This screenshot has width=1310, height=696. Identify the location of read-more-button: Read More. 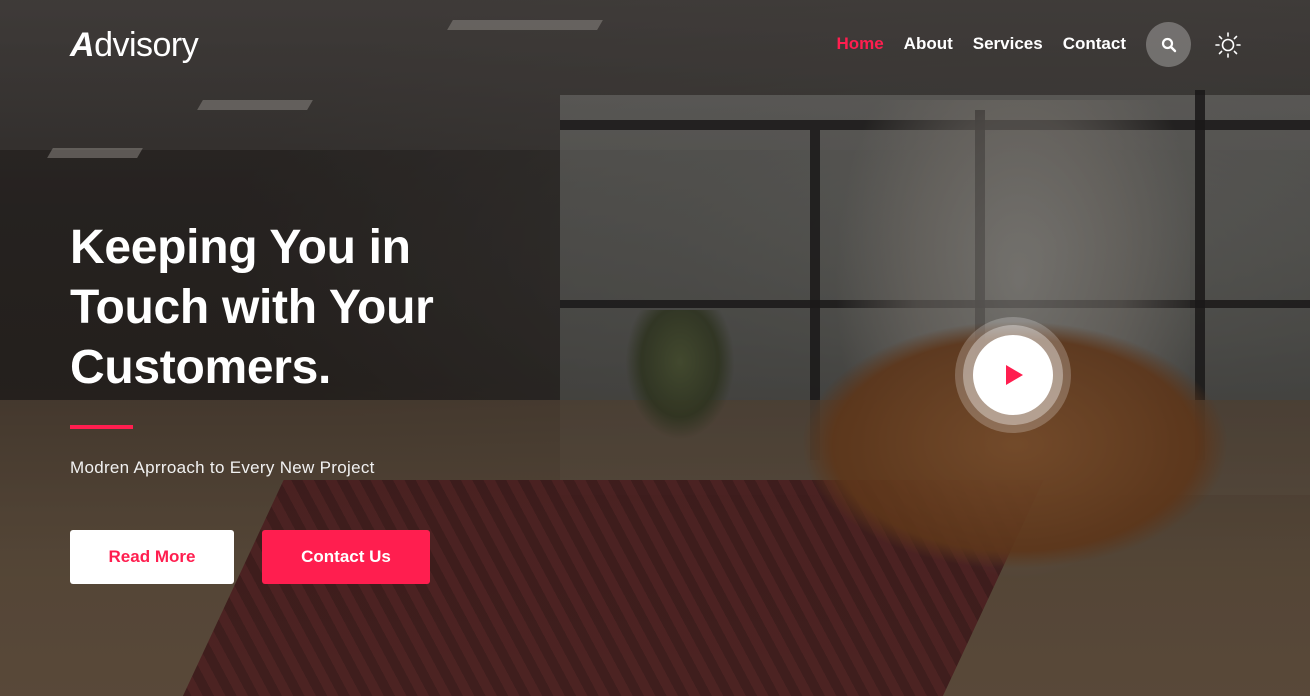
(152, 557).